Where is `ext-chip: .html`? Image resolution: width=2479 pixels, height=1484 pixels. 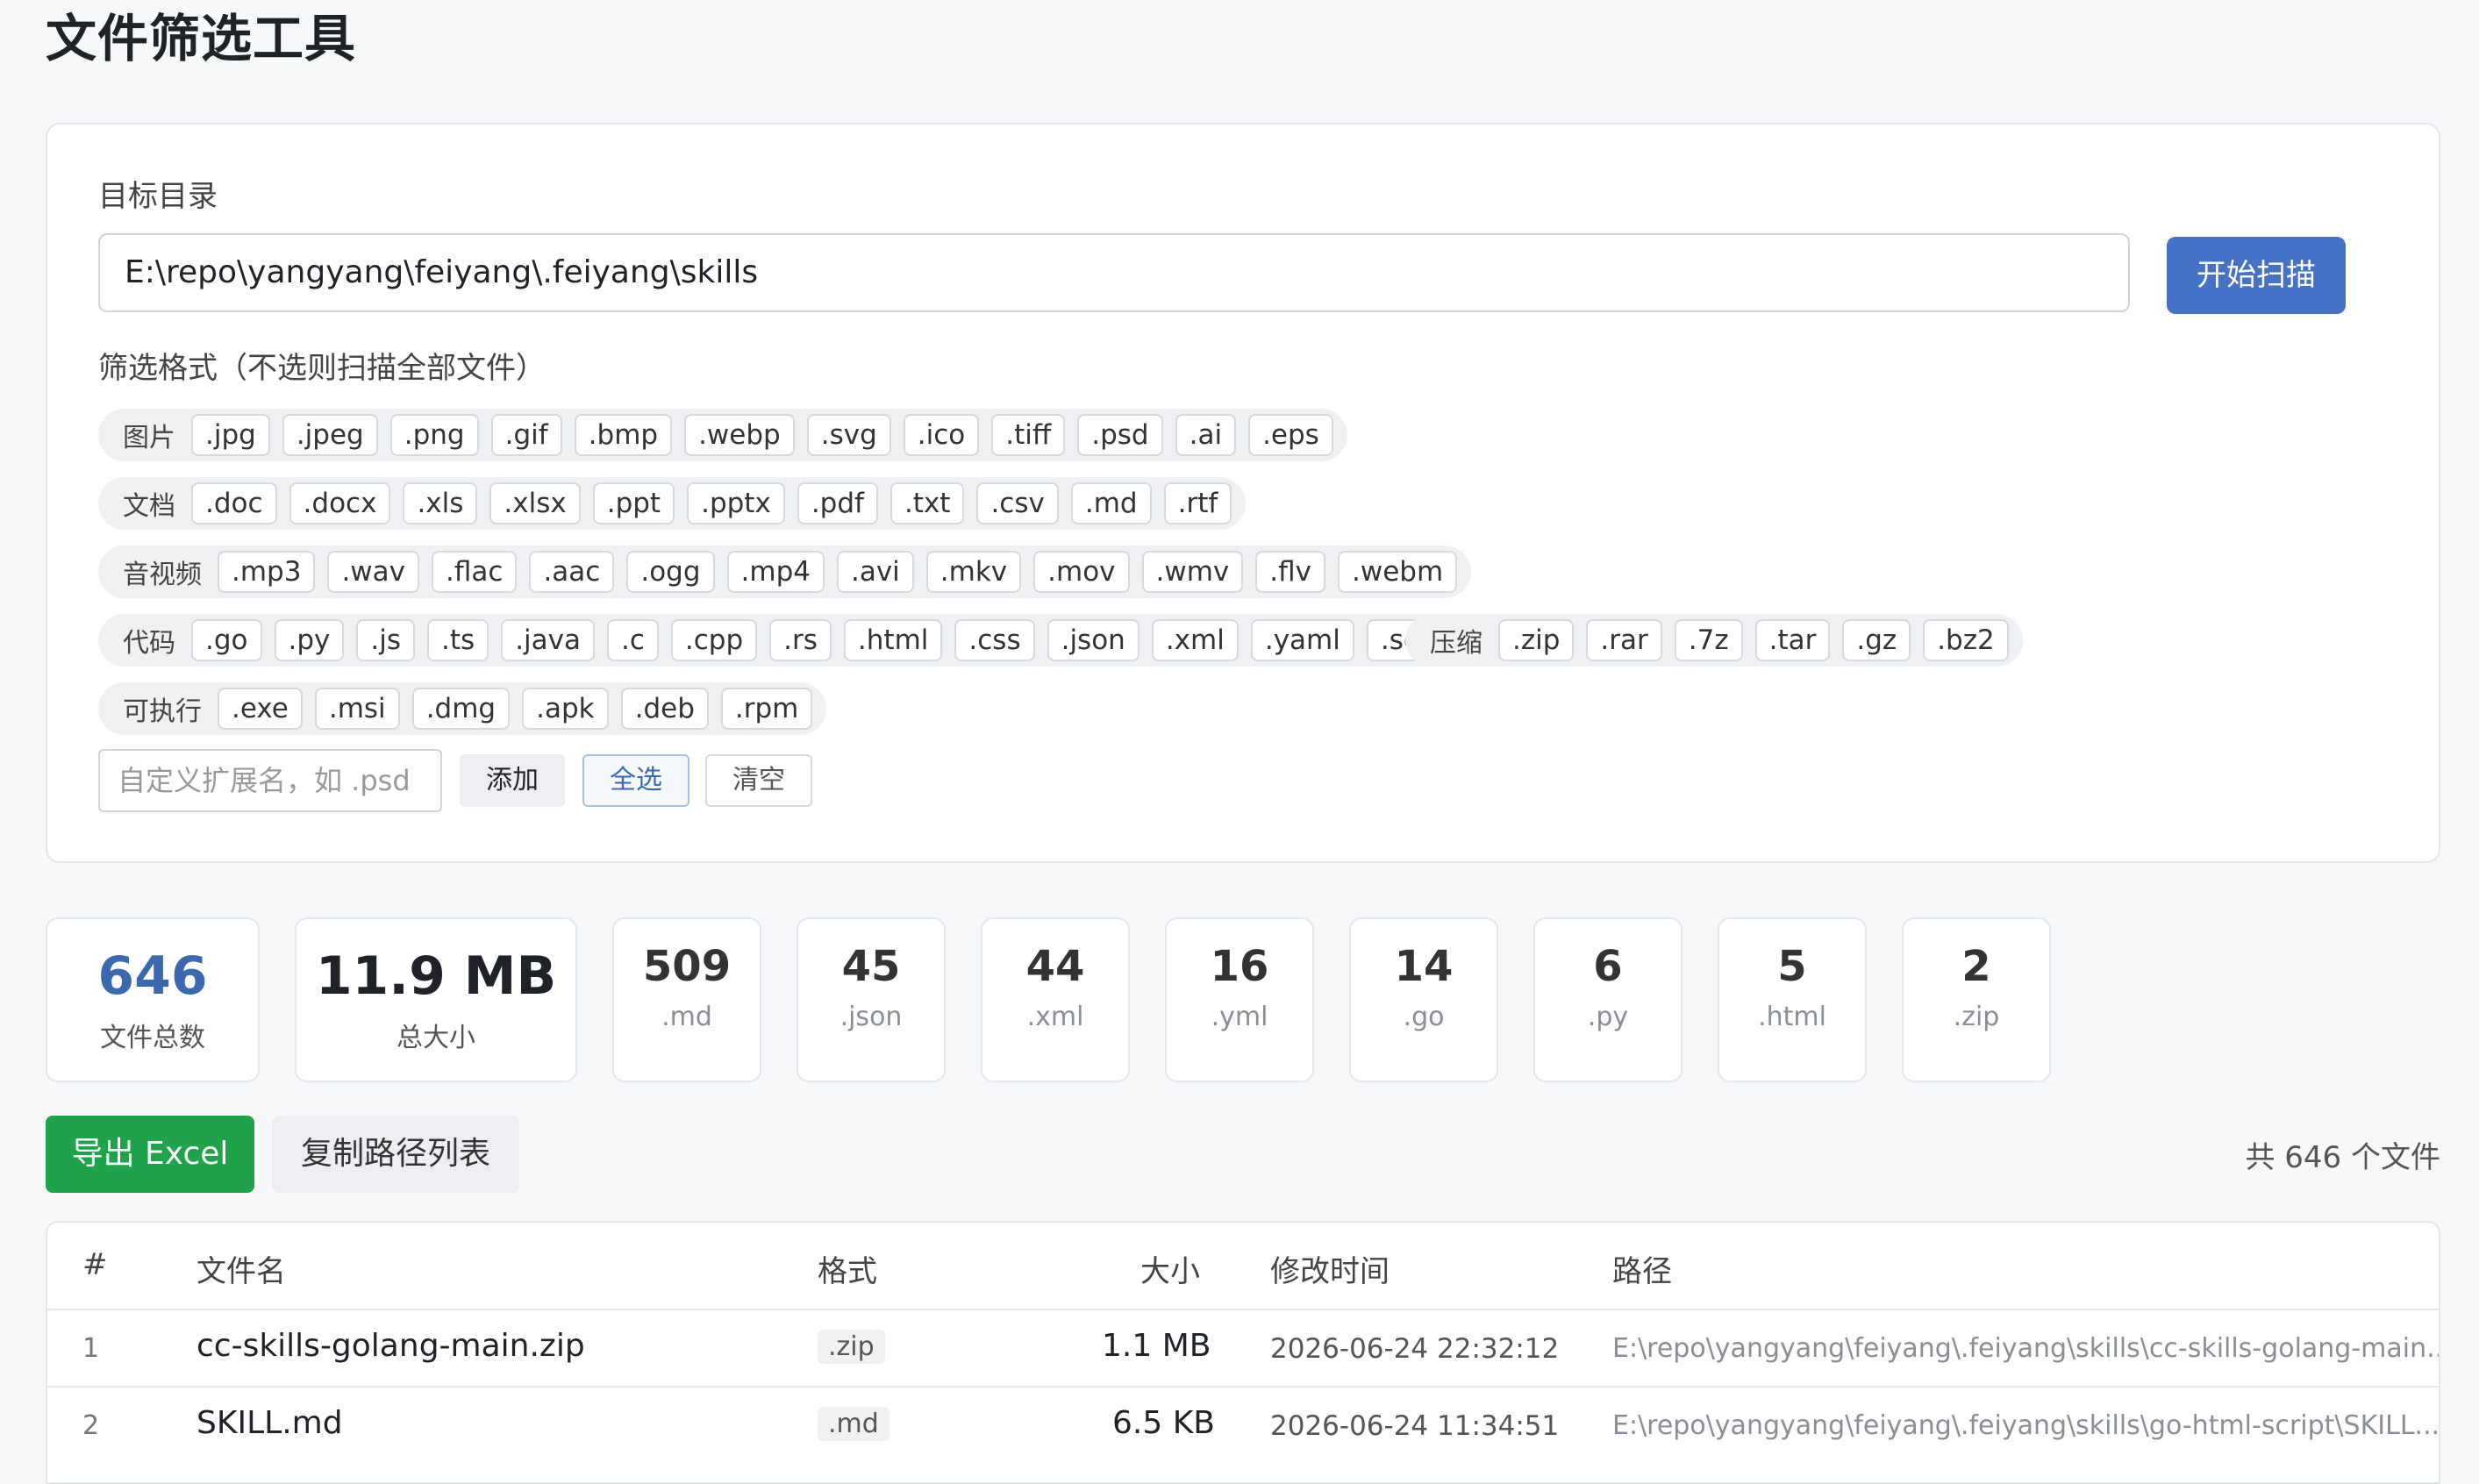 ext-chip: .html is located at coordinates (893, 640).